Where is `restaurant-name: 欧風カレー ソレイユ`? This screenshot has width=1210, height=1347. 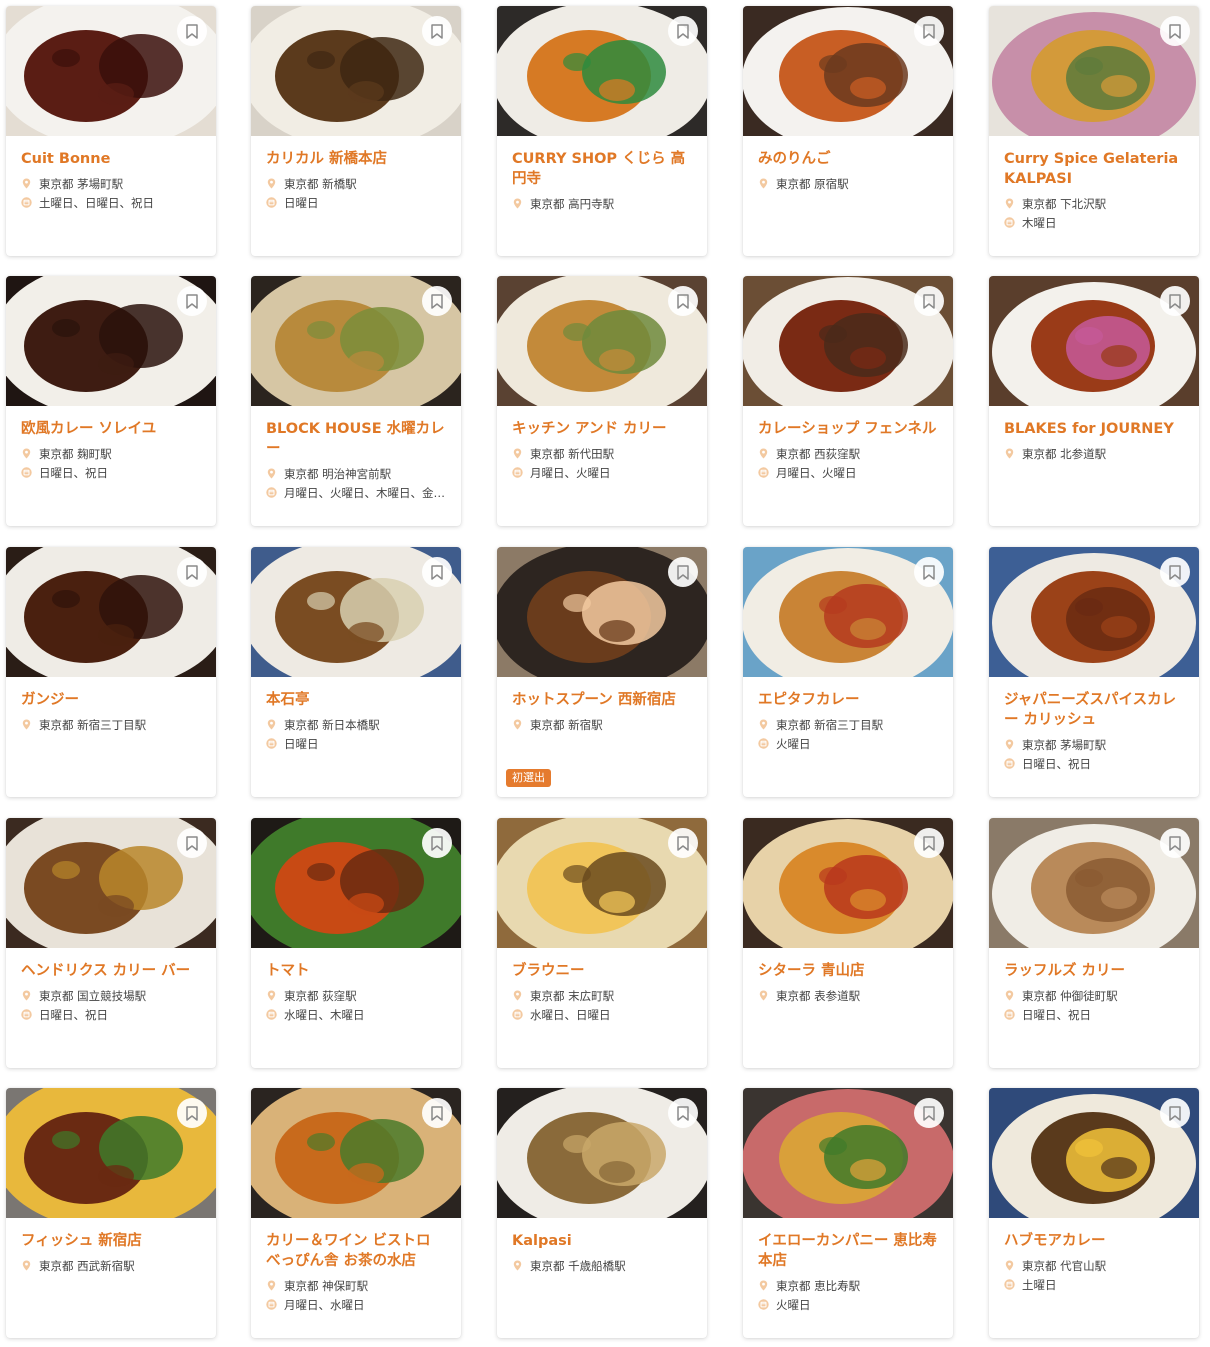 restaurant-name: 欧風カレー ソレイユ is located at coordinates (112, 429).